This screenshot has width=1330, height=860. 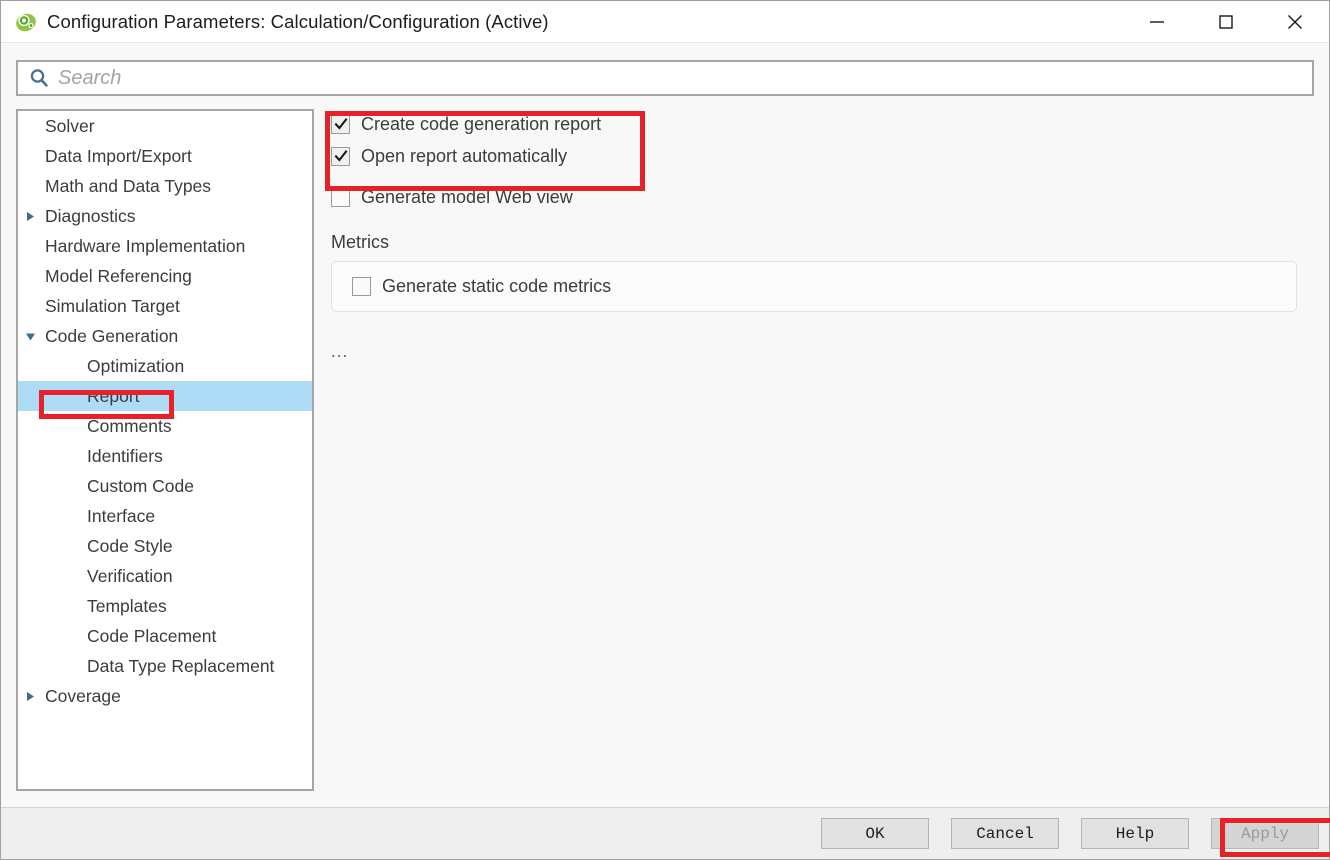 I want to click on create-code-generation-report-checkbox, so click(x=340, y=124).